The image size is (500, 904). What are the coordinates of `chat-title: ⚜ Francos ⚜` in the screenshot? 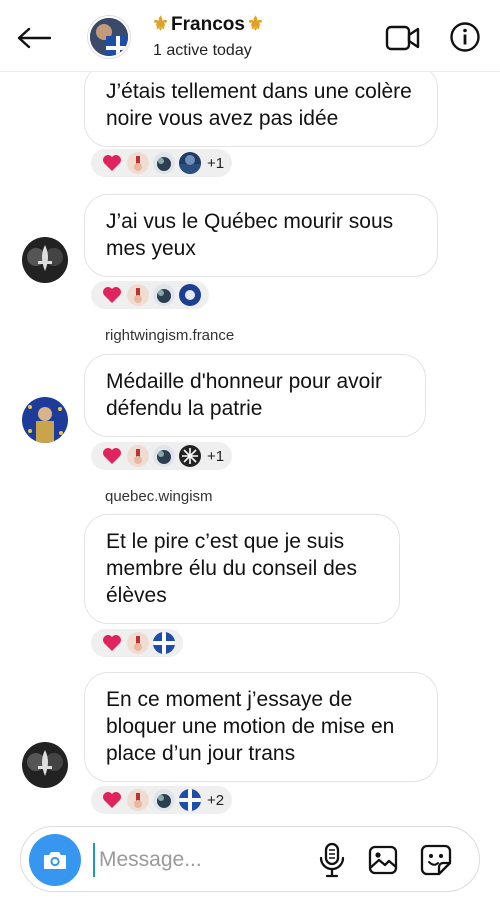 It's located at (208, 24).